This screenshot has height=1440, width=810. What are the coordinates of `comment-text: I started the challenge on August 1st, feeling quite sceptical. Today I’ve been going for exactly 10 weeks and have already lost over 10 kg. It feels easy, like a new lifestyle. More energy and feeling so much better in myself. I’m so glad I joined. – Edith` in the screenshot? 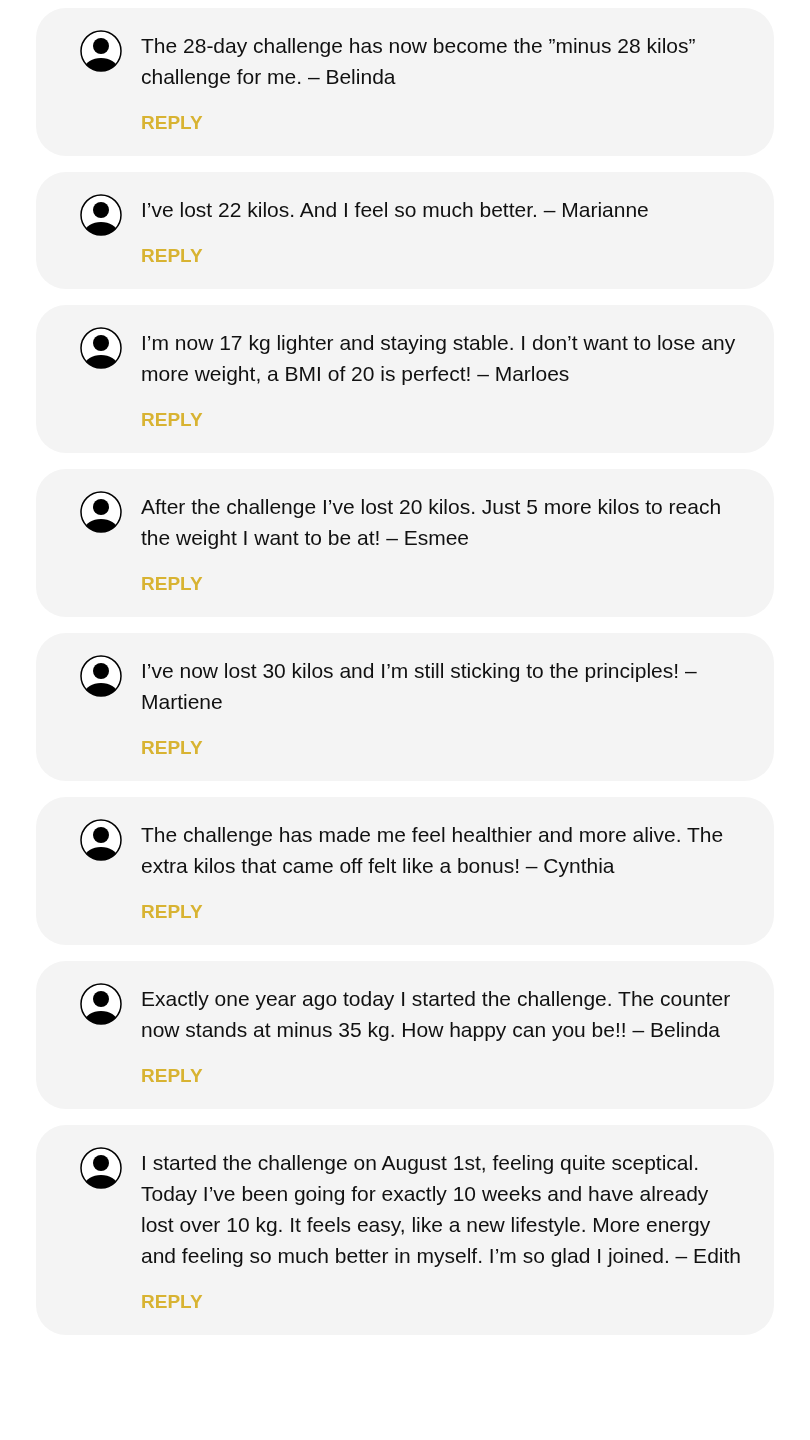 It's located at (441, 1209).